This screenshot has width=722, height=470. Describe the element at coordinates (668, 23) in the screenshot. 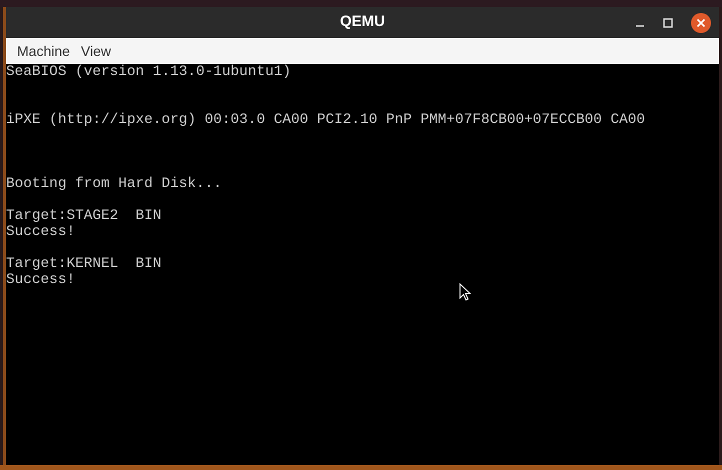

I see `maximize-icon` at that location.